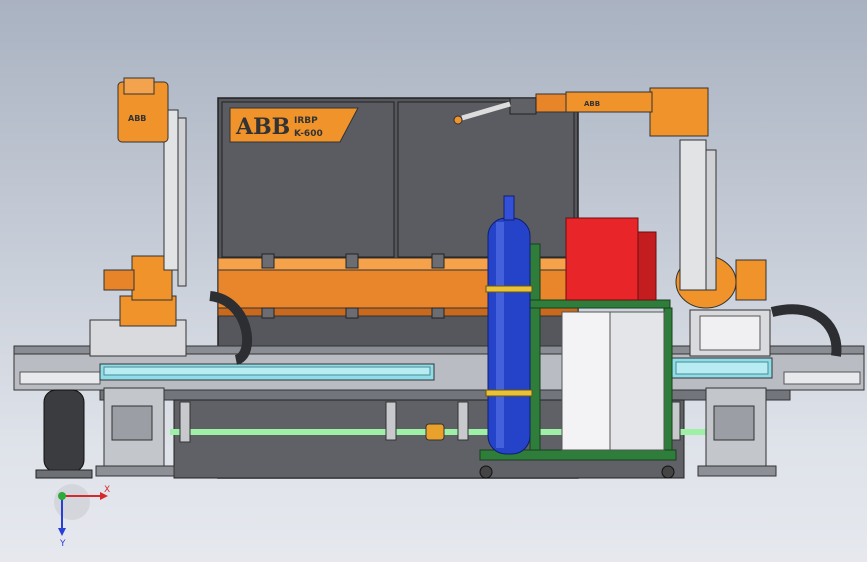 This screenshot has width=867, height=562. Describe the element at coordinates (306, 121) in the screenshot. I see `nameplate-line1: IRBP` at that location.